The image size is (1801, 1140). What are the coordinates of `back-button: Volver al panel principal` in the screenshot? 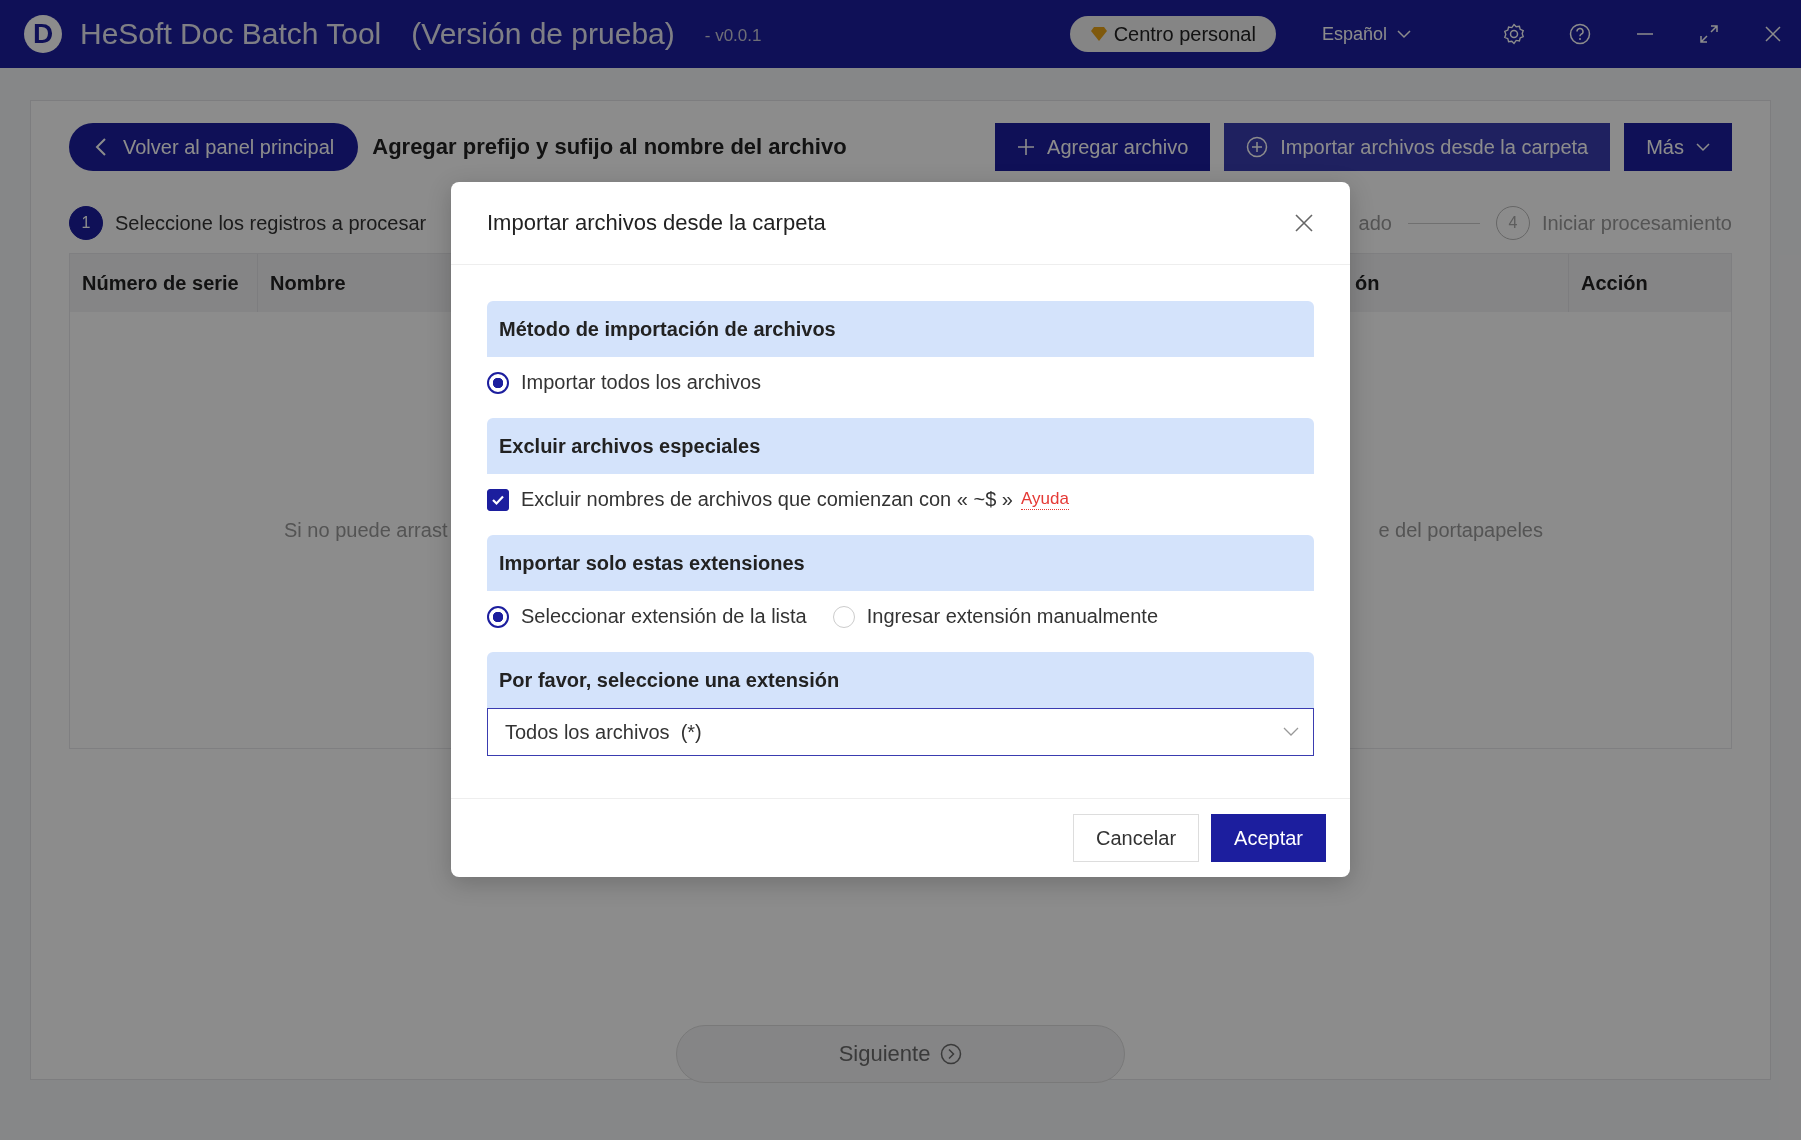 It's located at (214, 147).